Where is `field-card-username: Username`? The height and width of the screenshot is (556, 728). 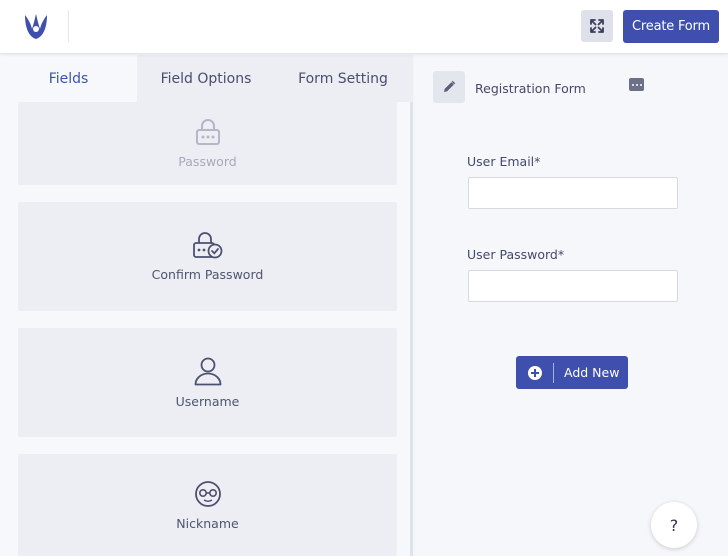 field-card-username: Username is located at coordinates (207, 382).